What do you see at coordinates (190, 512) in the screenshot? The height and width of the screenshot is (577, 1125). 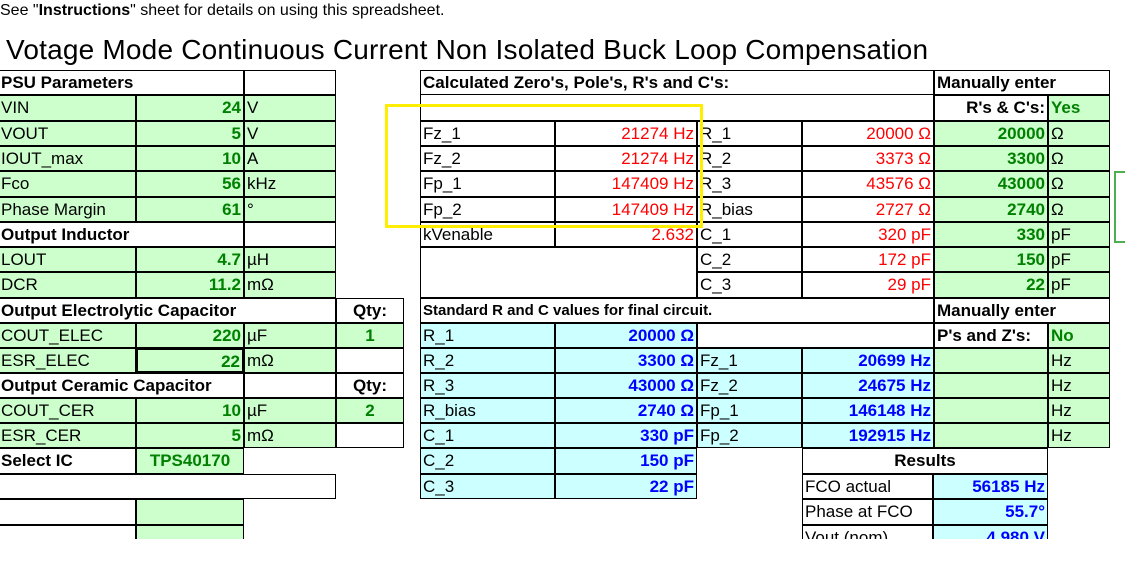 I see `blank-row-2-input` at bounding box center [190, 512].